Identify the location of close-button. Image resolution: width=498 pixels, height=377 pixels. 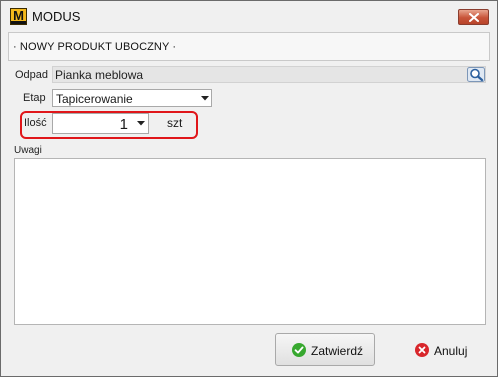
(473, 17).